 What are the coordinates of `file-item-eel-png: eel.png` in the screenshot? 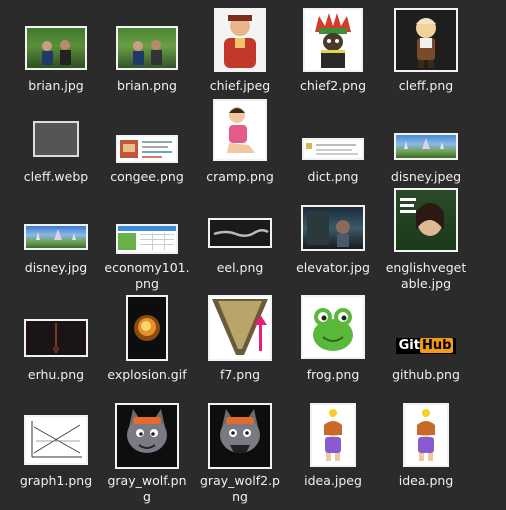 It's located at (240, 232).